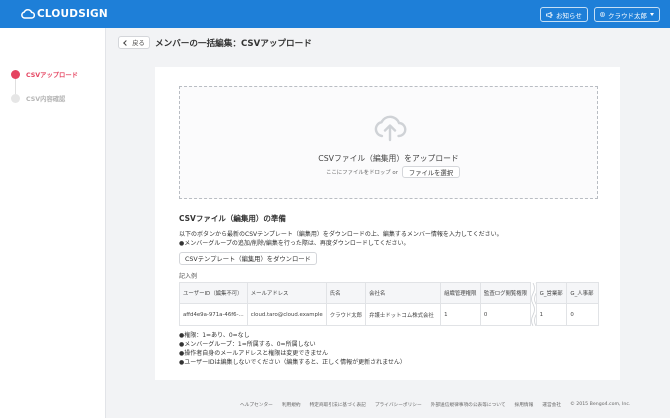 The width and height of the screenshot is (670, 418). Describe the element at coordinates (291, 405) in the screenshot. I see `footer-link-terms: 利用規約` at that location.